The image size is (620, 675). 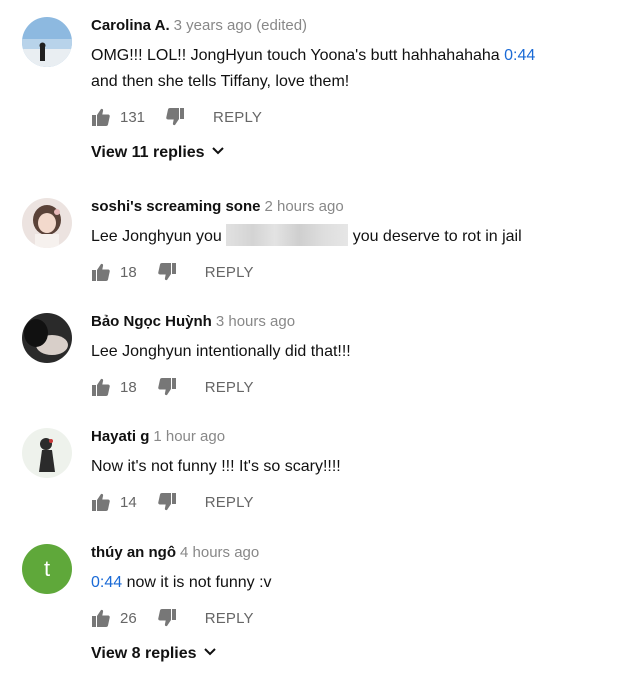 I want to click on author-name: soshi's screaming sone, so click(x=175, y=206).